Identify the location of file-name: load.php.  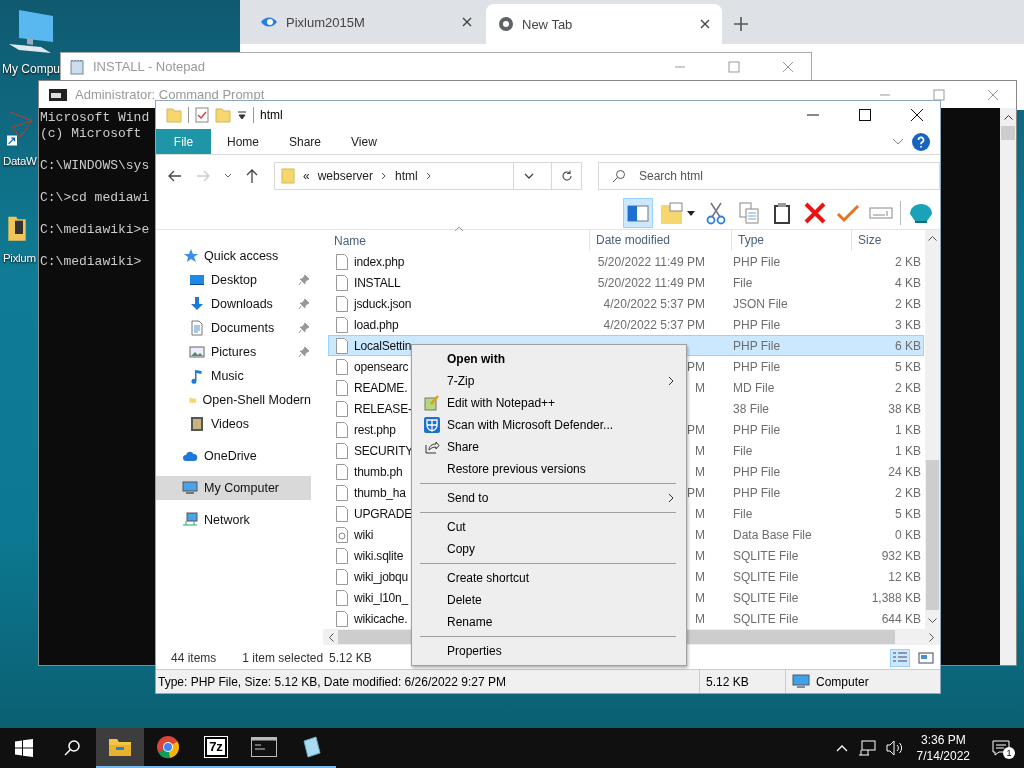
(376, 324).